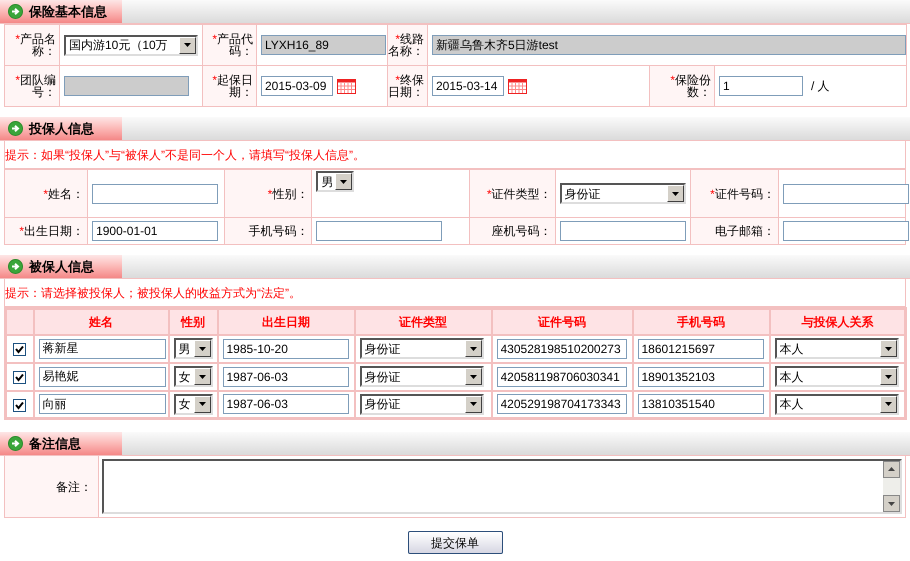 Image resolution: width=910 pixels, height=561 pixels. What do you see at coordinates (61, 267) in the screenshot?
I see `section-title: 被保人信息` at bounding box center [61, 267].